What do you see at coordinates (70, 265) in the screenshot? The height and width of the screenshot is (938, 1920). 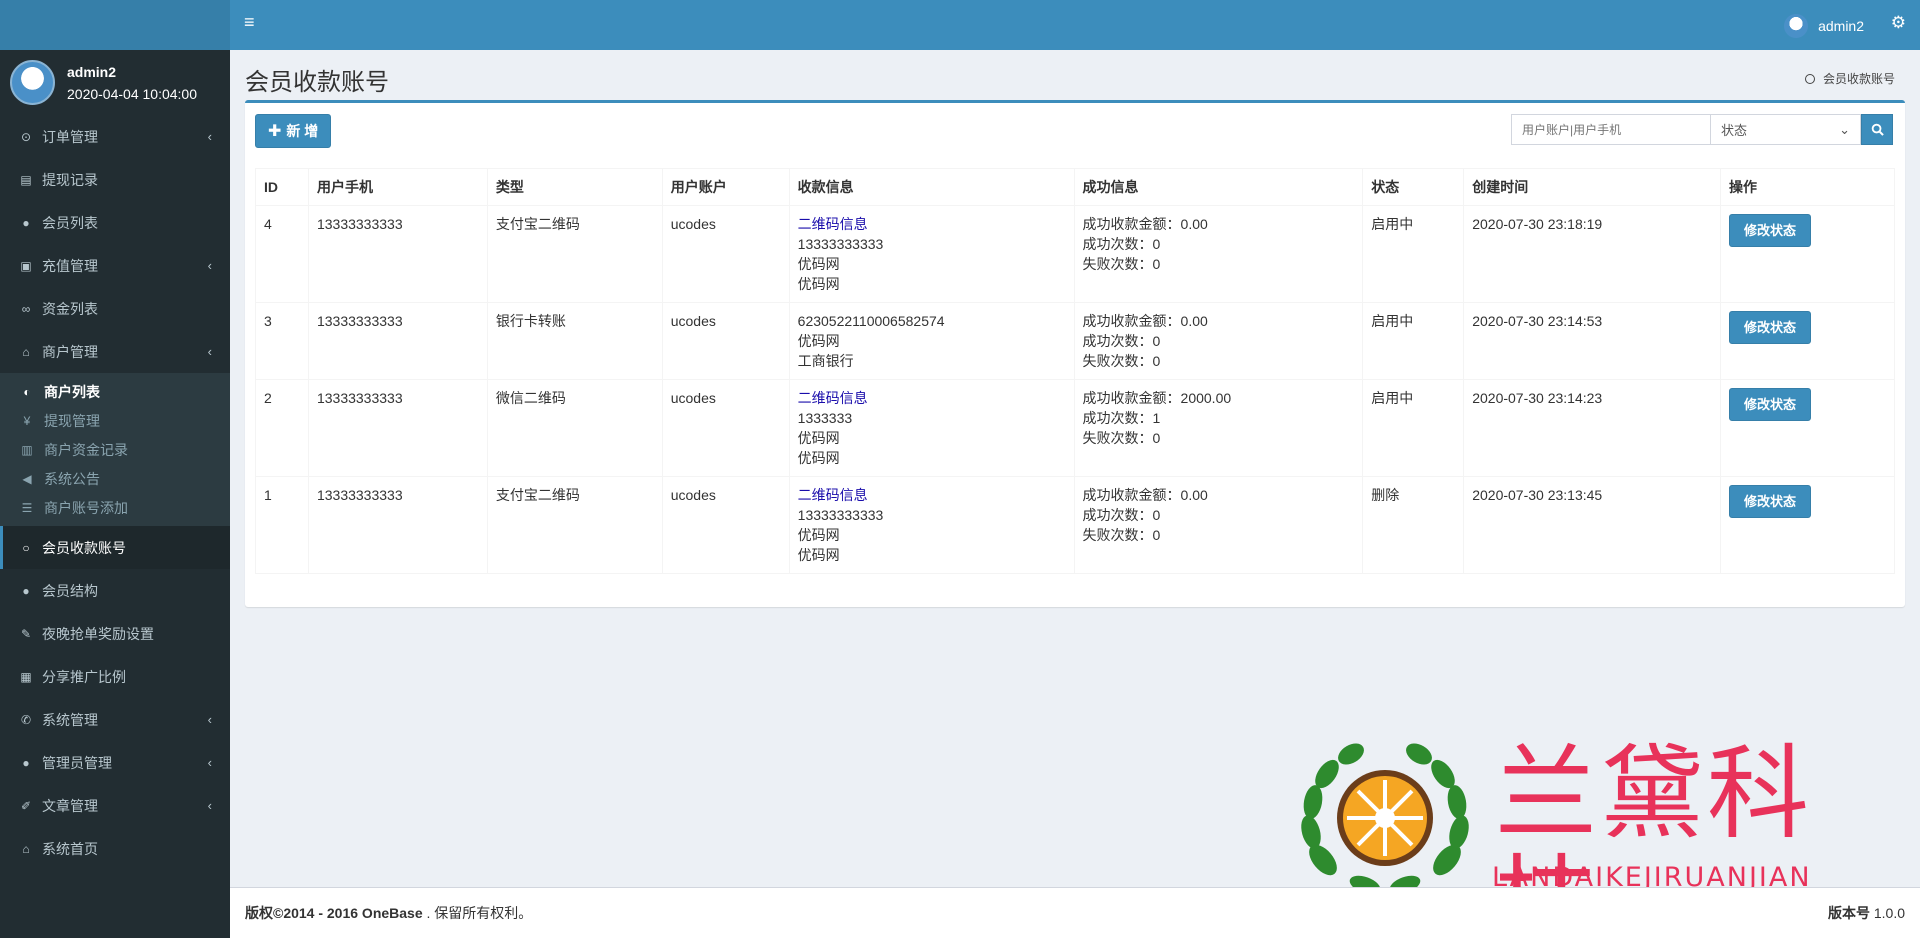 I see `sidebar-item-label: 充值管理` at bounding box center [70, 265].